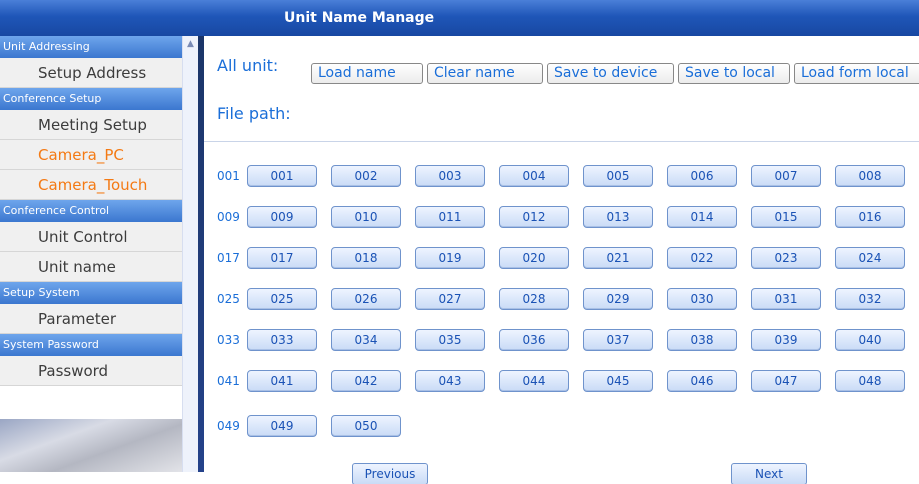 The width and height of the screenshot is (919, 484). What do you see at coordinates (702, 299) in the screenshot?
I see `unit-button: 030` at bounding box center [702, 299].